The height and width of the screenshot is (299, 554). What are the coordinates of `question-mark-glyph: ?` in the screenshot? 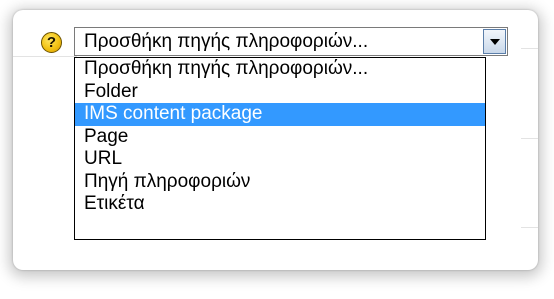 It's located at (51, 42).